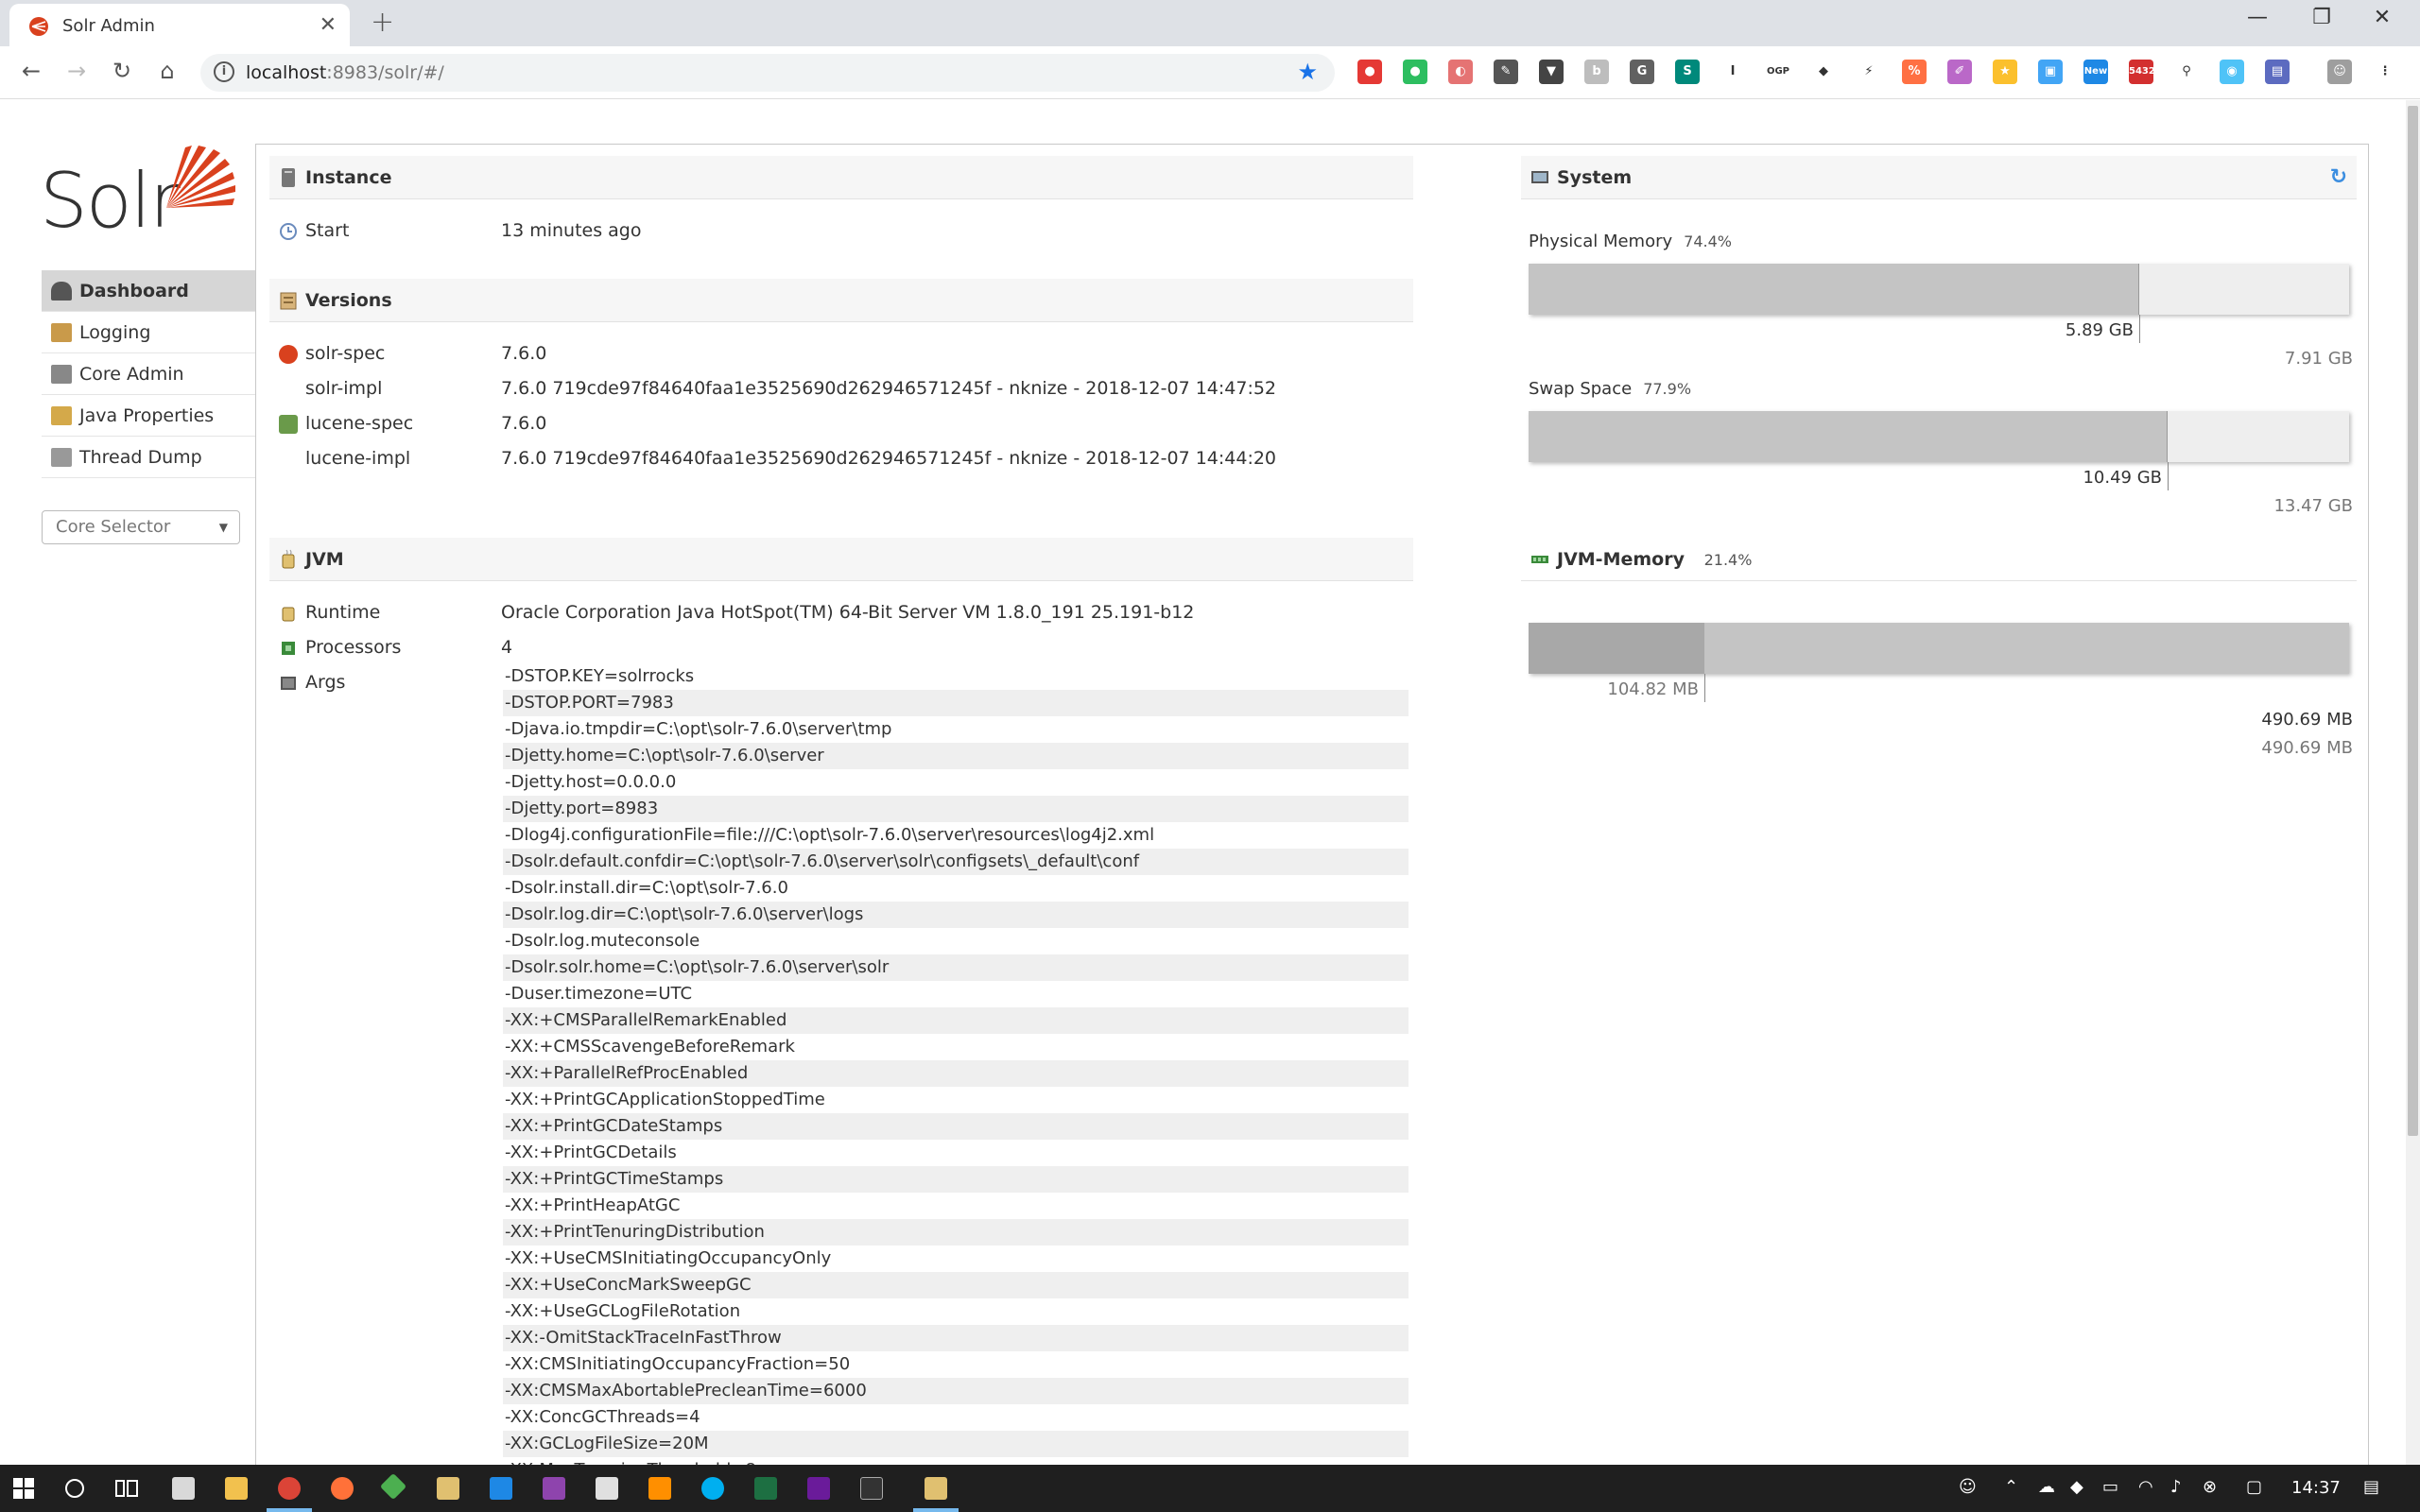 This screenshot has width=2420, height=1512. What do you see at coordinates (2322, 17) in the screenshot?
I see `maximize-button: ❐` at bounding box center [2322, 17].